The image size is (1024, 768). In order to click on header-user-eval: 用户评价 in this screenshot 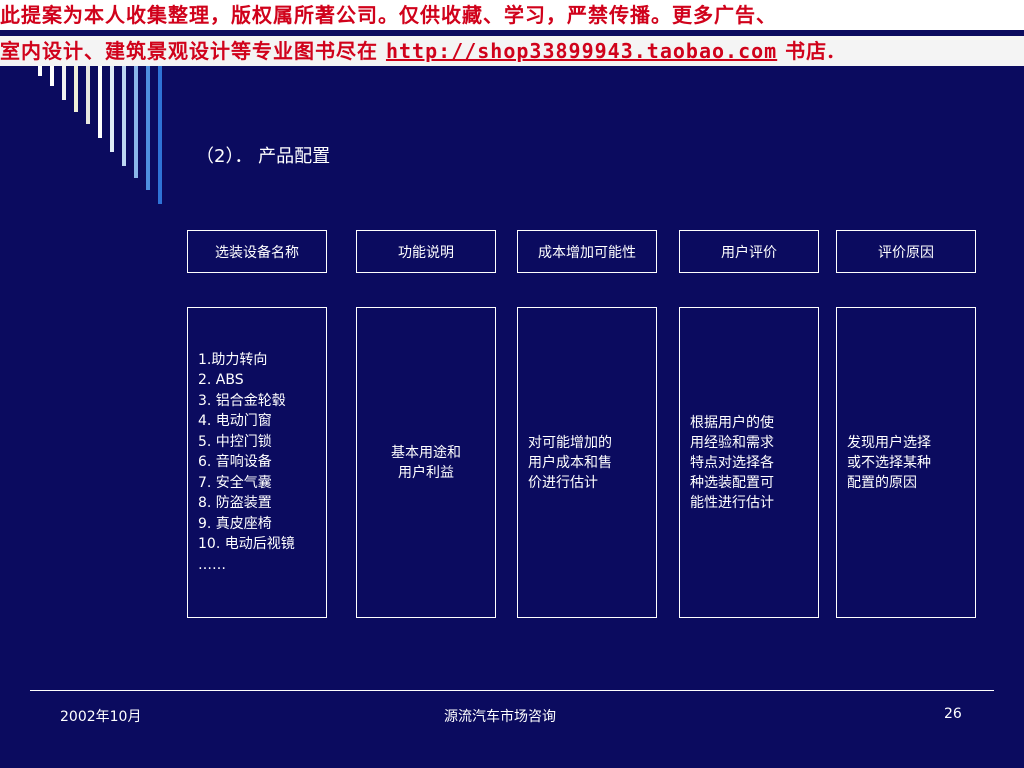, I will do `click(749, 251)`.